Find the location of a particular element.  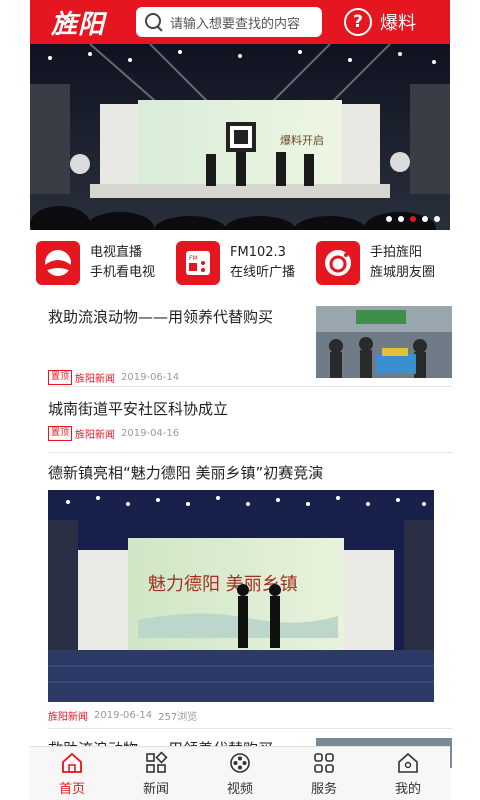

bottom-tab-bar: 首页 新闻 视频 服务 我的 is located at coordinates (240, 773).